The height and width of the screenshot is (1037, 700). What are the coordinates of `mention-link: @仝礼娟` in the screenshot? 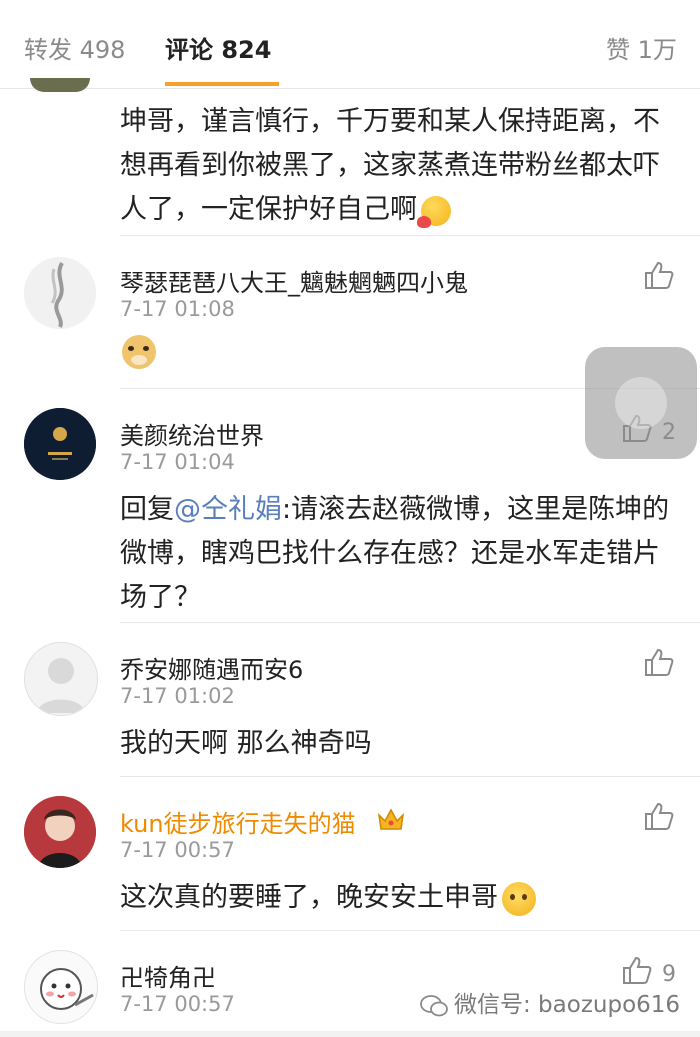 It's located at (228, 509).